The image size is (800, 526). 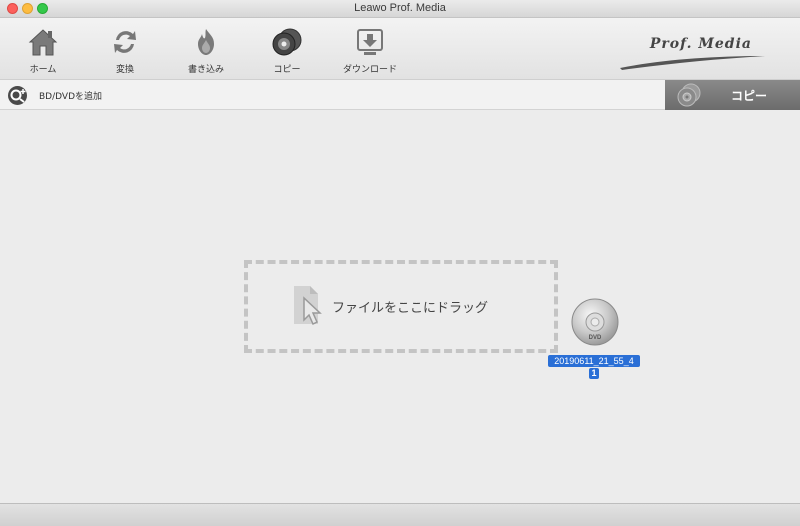 What do you see at coordinates (410, 308) in the screenshot?
I see `drop-zone-label: ファイルをここにドラッグ` at bounding box center [410, 308].